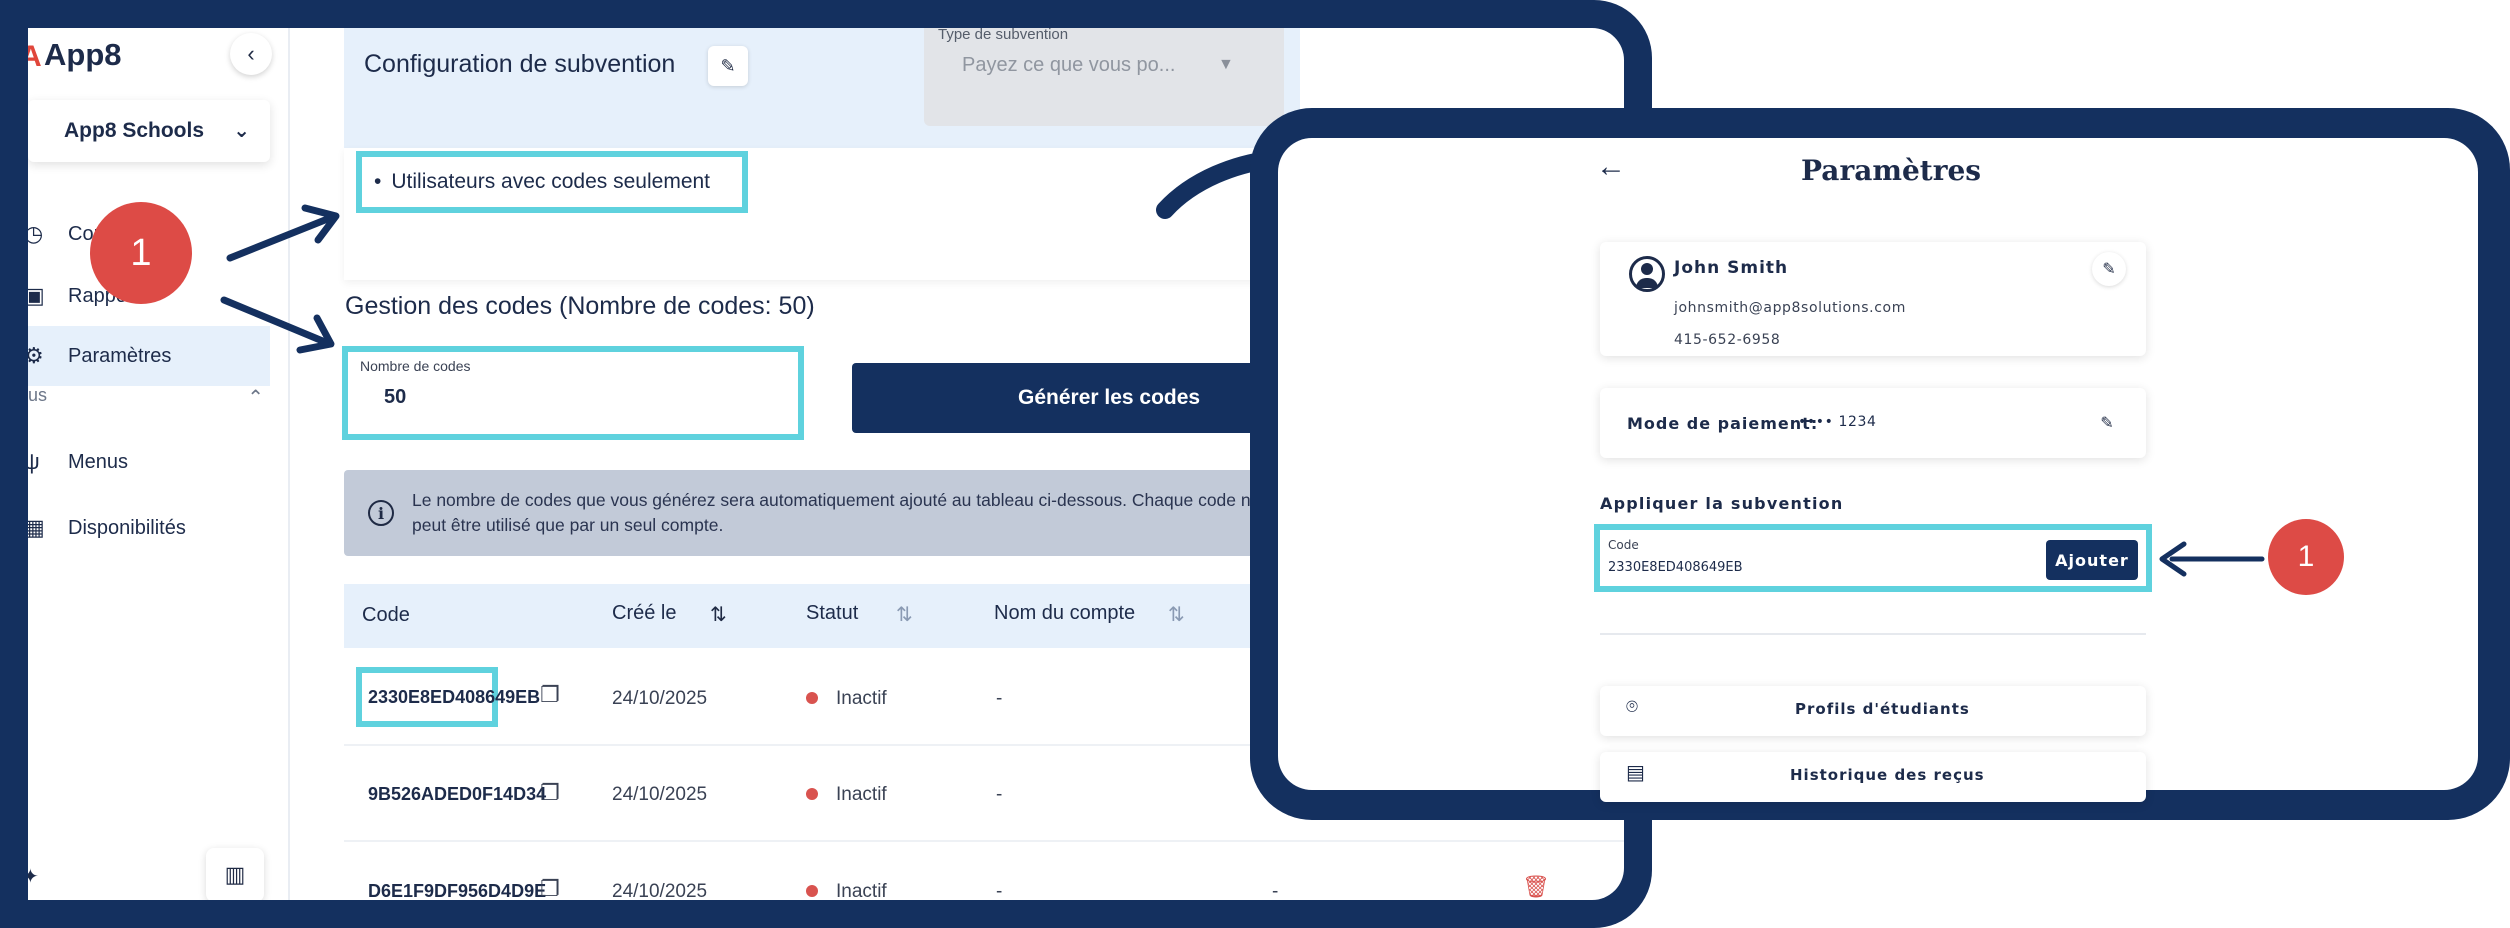 Image resolution: width=2510 pixels, height=928 pixels. I want to click on sidebar-item-menus: ψ Menus, so click(149, 462).